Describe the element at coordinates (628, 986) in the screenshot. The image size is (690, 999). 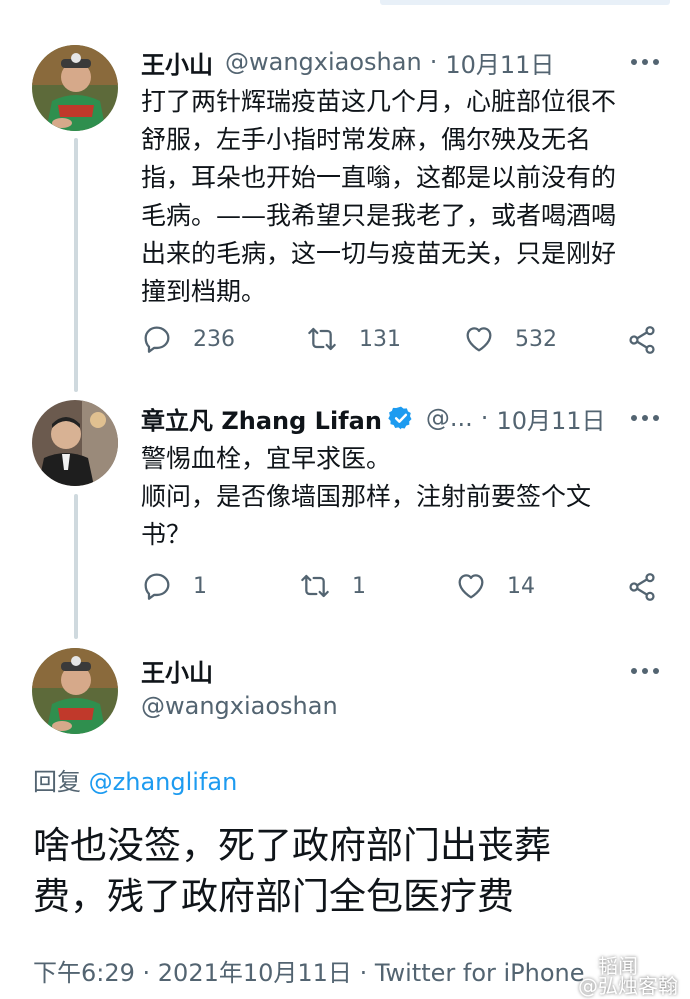
I see `watermark-handle: @弘烛客翰` at that location.